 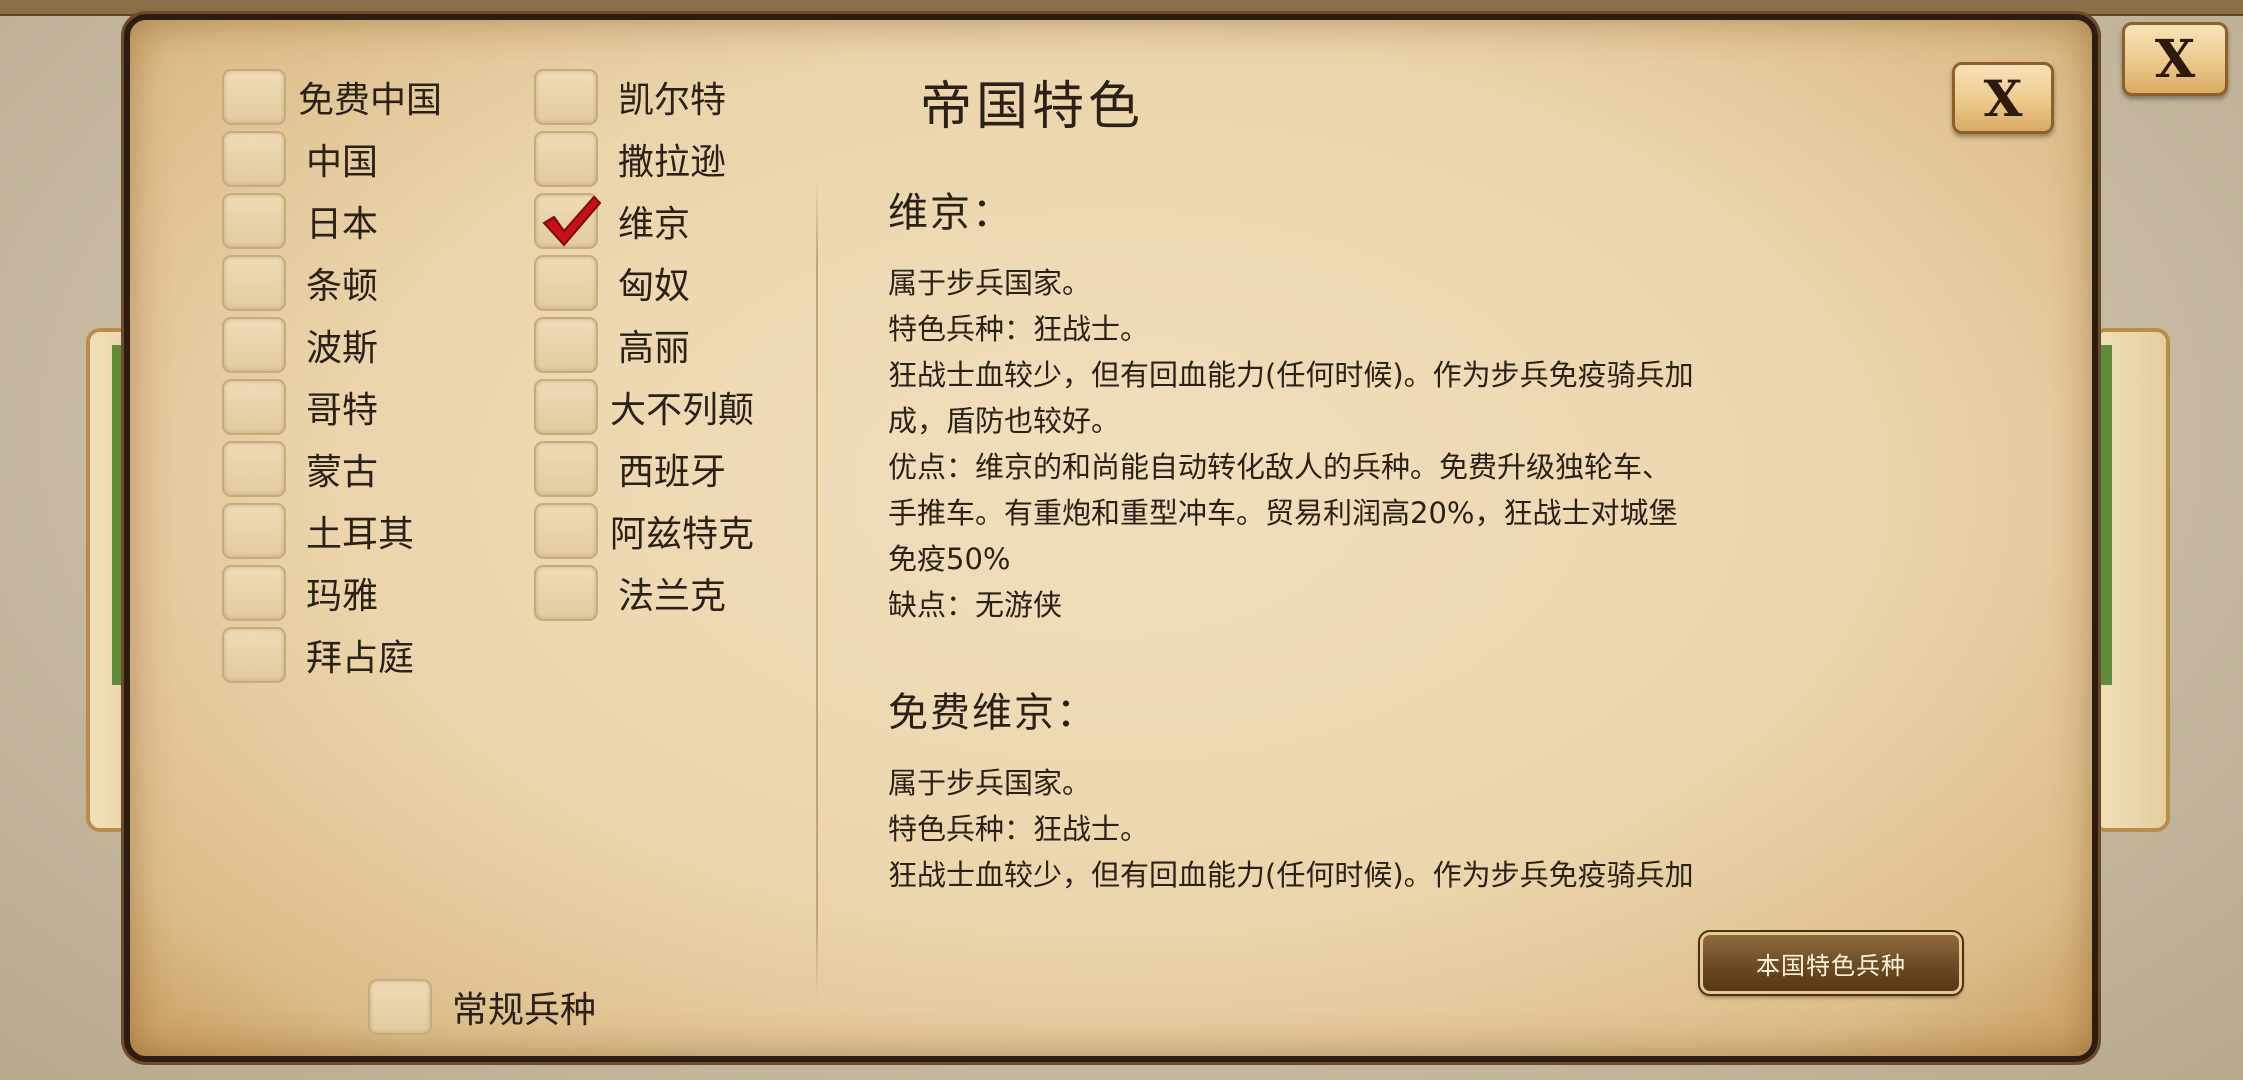 What do you see at coordinates (524, 1010) in the screenshot?
I see `regular-units-label: 常规兵种` at bounding box center [524, 1010].